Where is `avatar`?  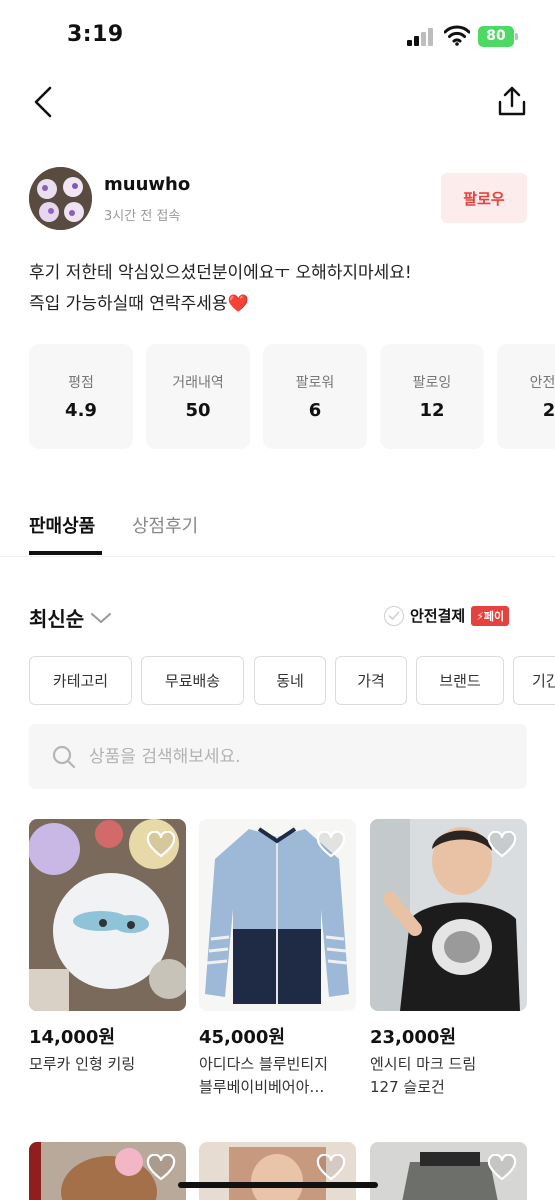 avatar is located at coordinates (60, 198).